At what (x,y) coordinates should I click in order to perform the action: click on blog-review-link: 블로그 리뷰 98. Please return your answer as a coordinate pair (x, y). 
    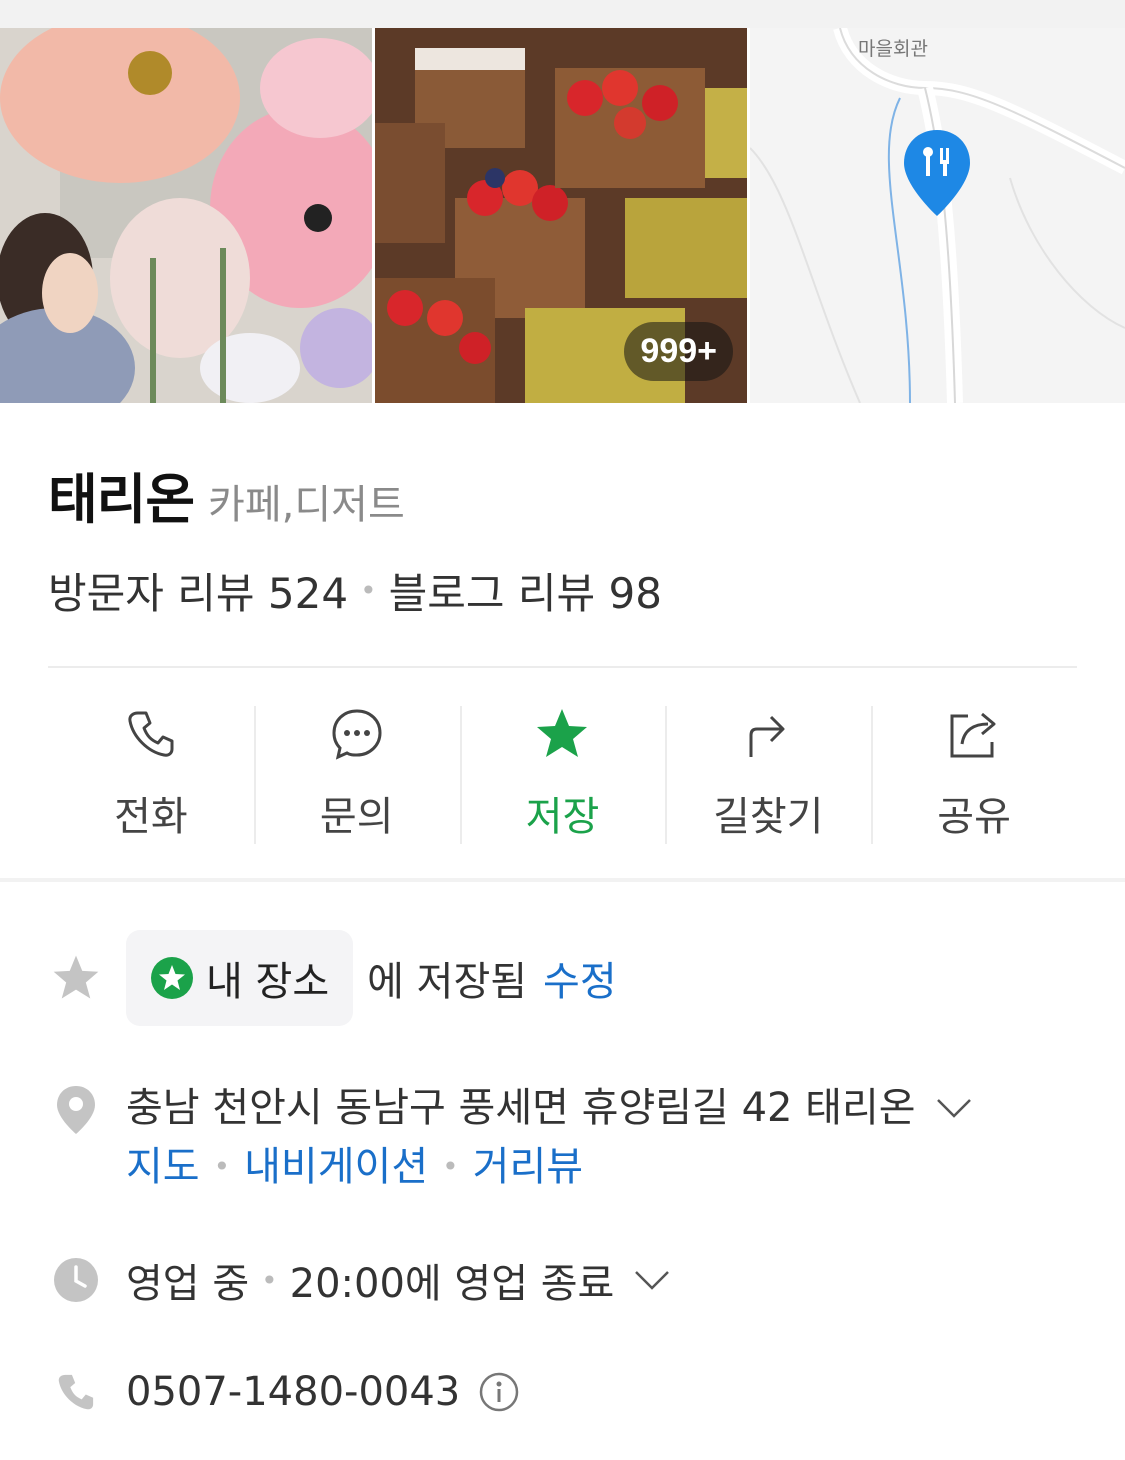
    Looking at the image, I should click on (525, 590).